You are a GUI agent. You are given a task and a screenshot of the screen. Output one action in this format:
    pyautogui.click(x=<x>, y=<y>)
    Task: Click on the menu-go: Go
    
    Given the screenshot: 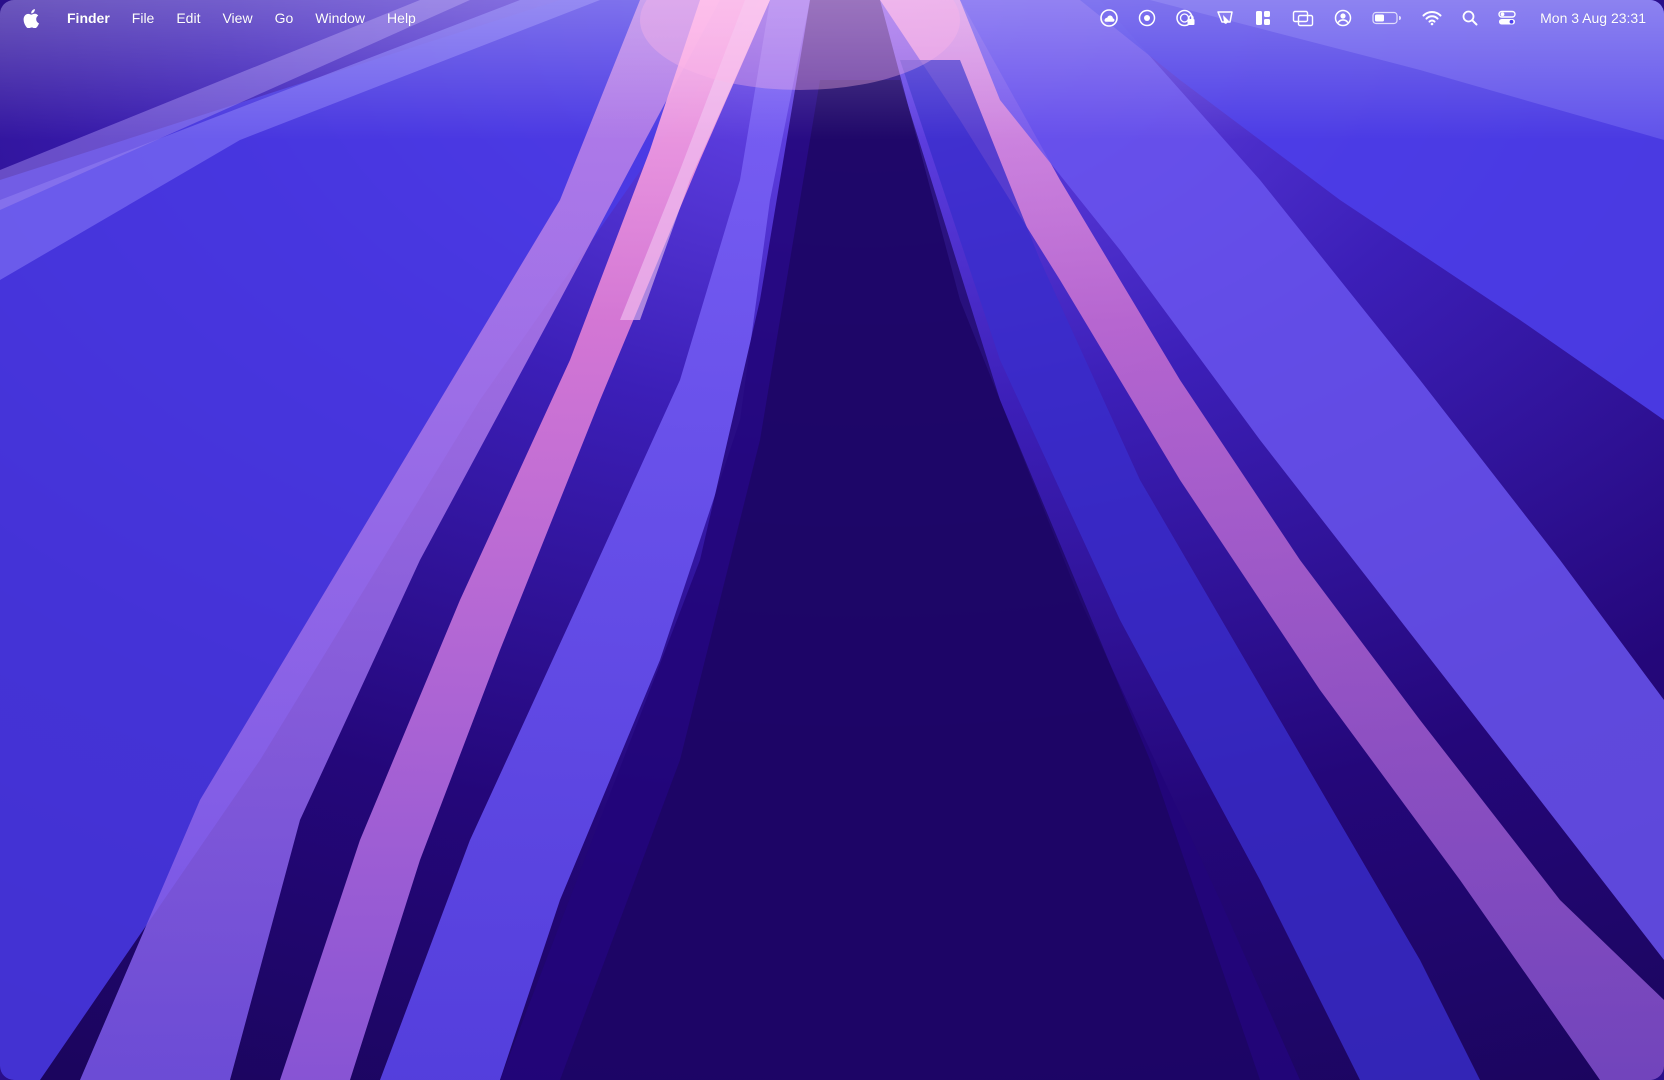 What is the action you would take?
    pyautogui.click(x=284, y=18)
    